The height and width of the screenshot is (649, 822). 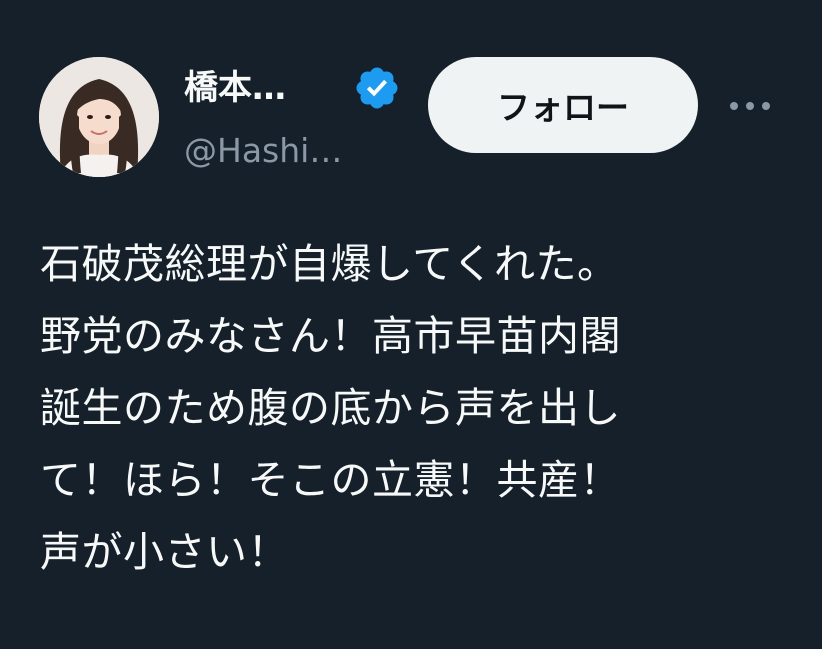 What do you see at coordinates (329, 264) in the screenshot?
I see `tweet-text-line: 石破茂総理が自爆してくれた。` at bounding box center [329, 264].